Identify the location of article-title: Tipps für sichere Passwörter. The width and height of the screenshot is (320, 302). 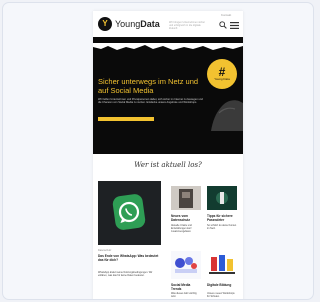
(222, 218).